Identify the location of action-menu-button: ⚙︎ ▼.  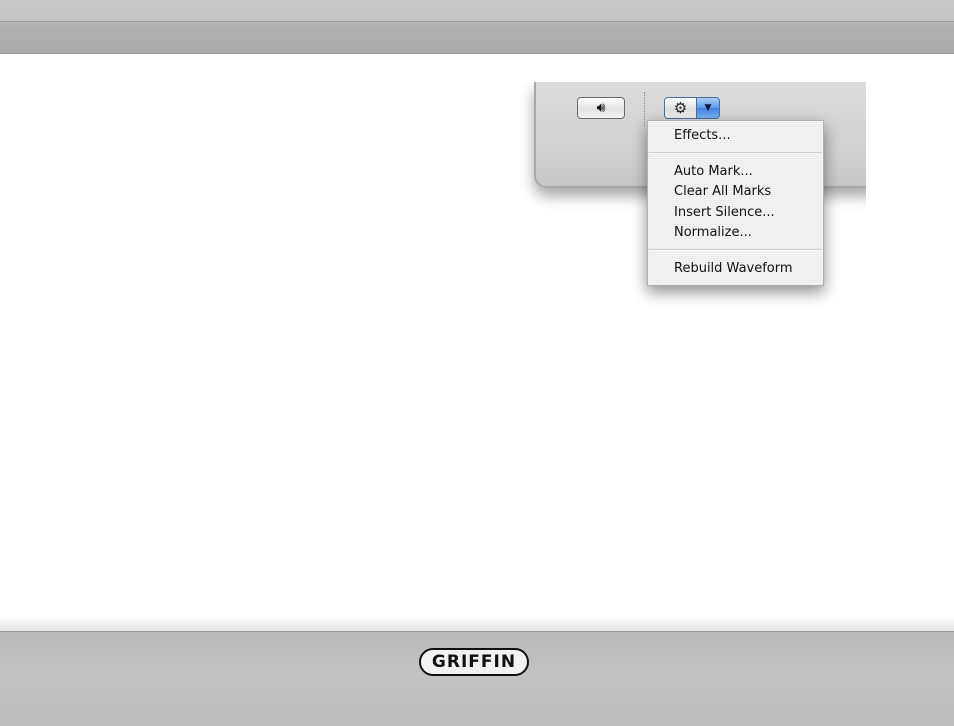
(692, 108).